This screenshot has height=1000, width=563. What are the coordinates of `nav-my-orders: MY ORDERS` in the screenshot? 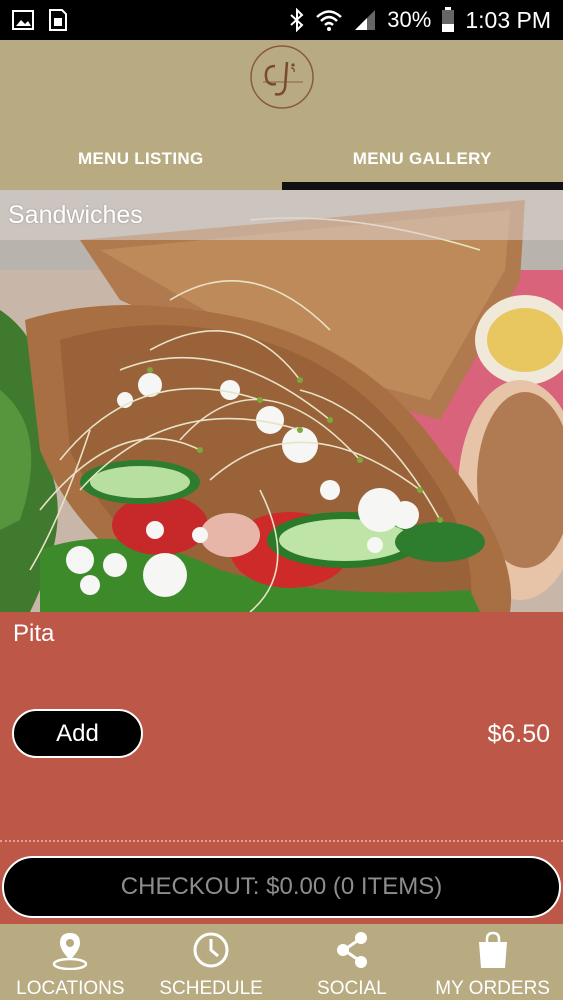 It's located at (492, 962).